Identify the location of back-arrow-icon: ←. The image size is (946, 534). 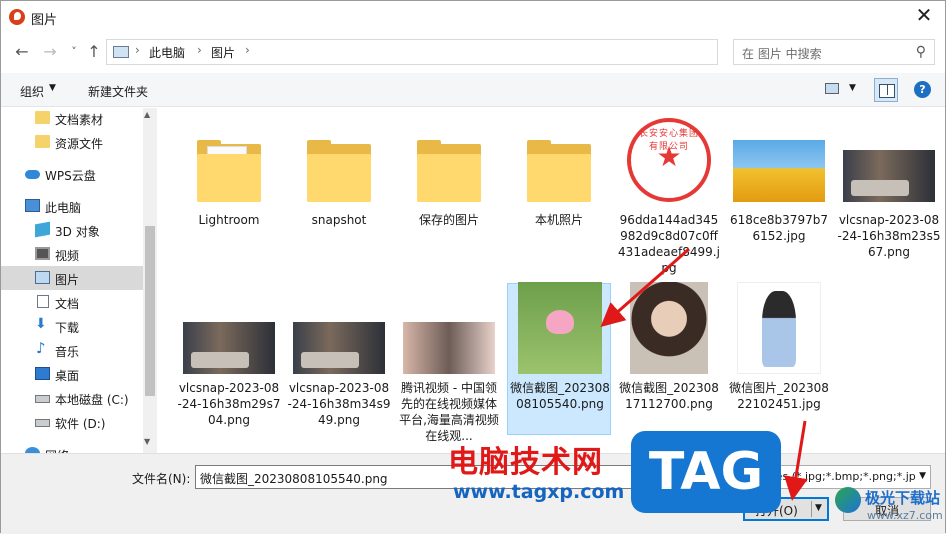
(22, 52).